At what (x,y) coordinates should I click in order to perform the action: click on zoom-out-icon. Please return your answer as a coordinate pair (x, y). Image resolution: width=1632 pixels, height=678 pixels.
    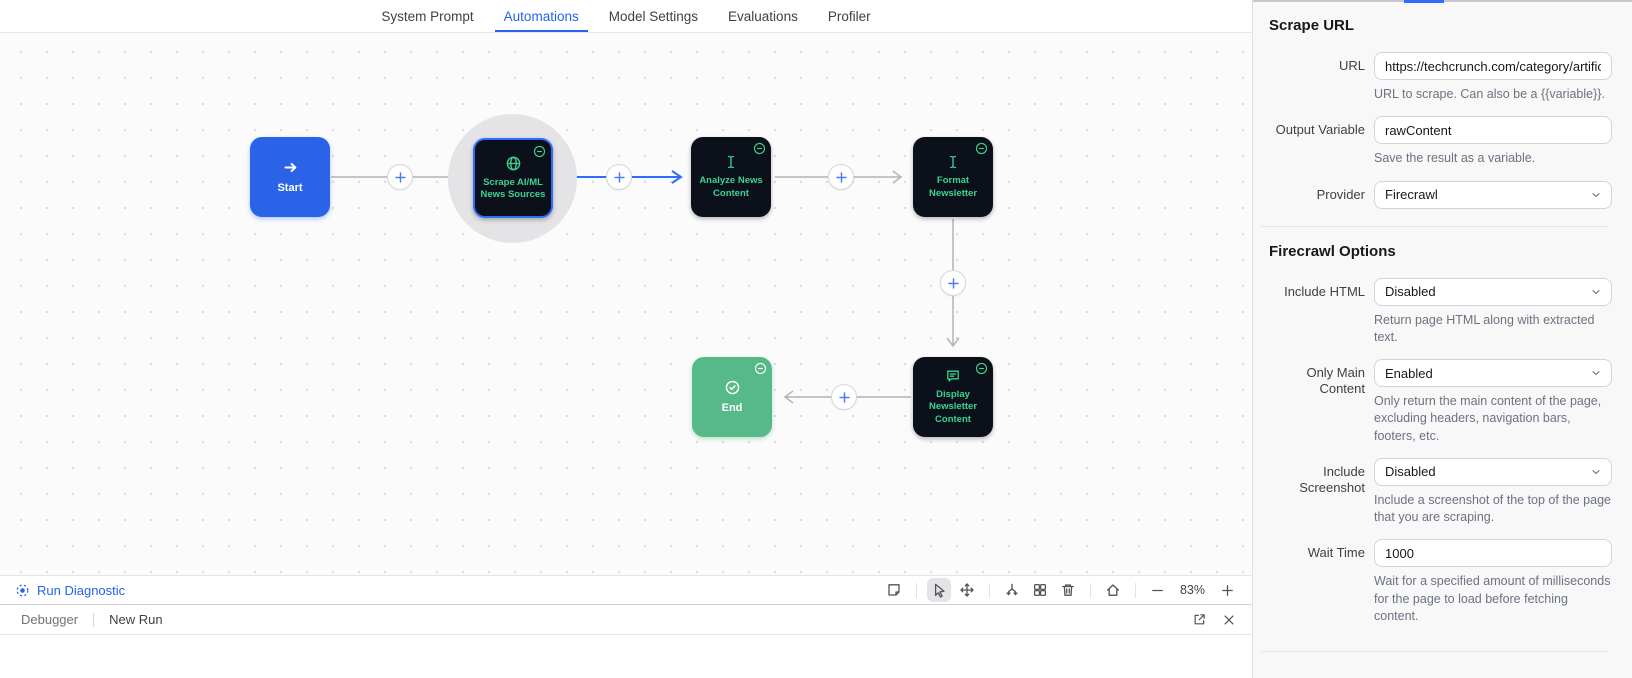
    Looking at the image, I should click on (1157, 590).